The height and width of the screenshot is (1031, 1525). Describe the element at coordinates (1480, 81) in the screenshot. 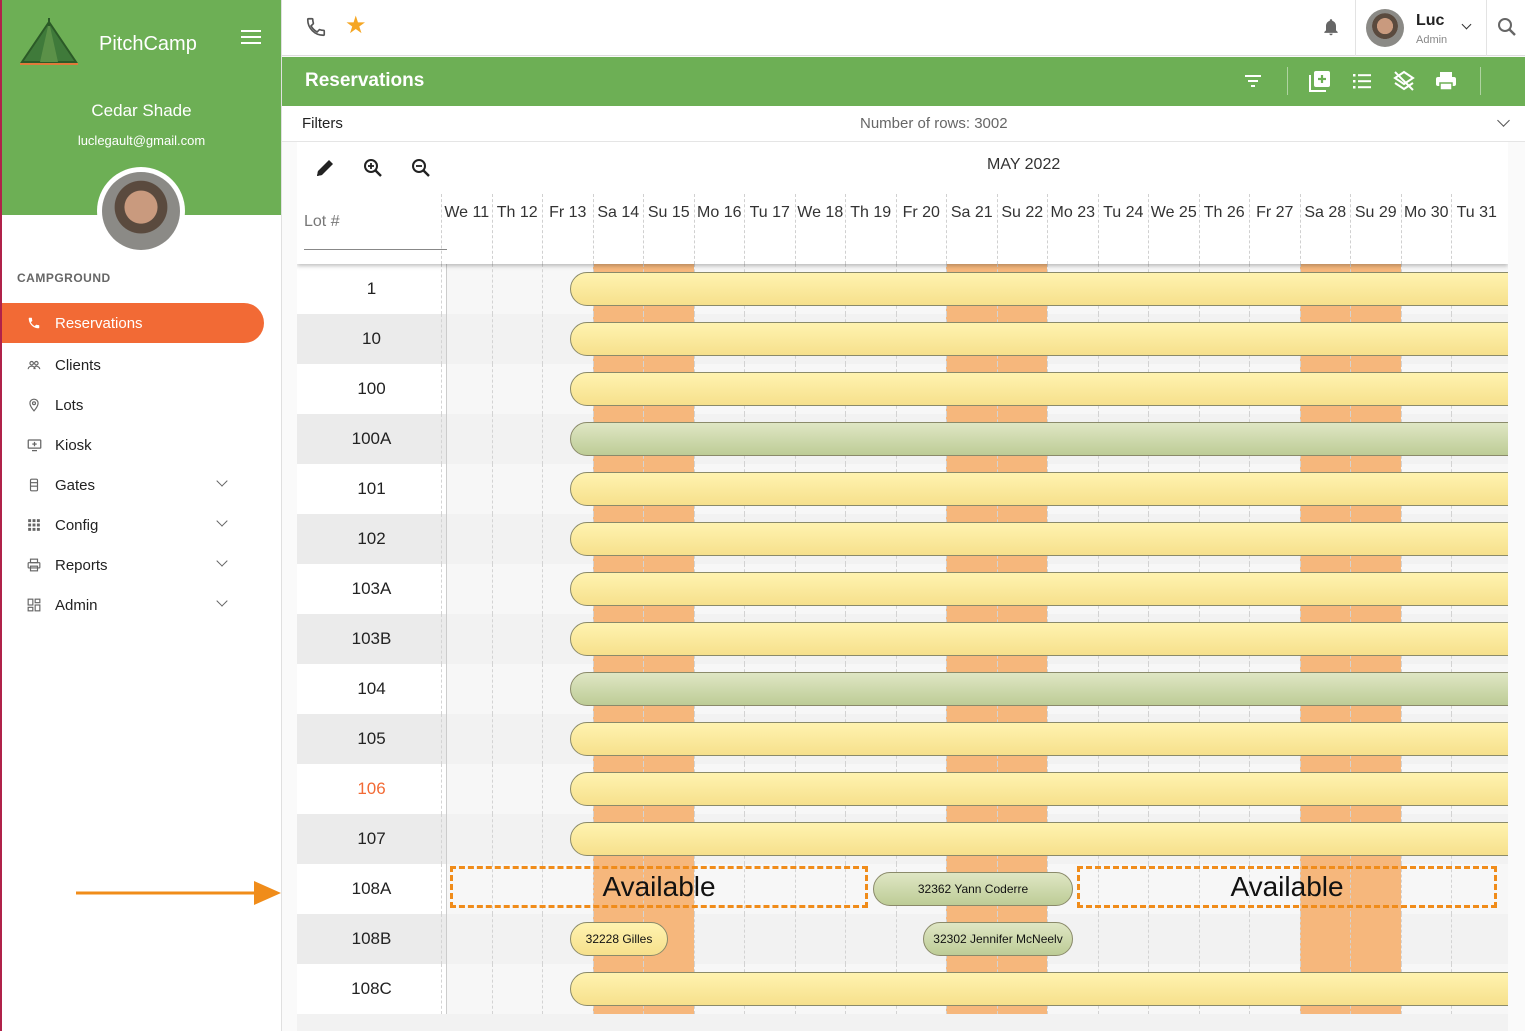

I see `divider` at that location.